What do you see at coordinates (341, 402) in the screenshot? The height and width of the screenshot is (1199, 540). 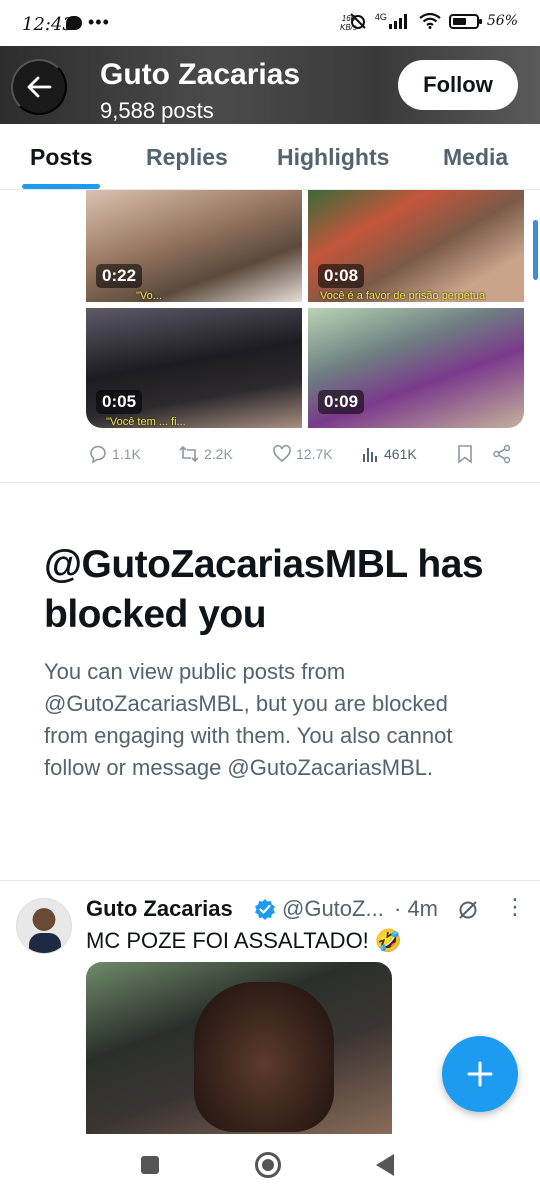 I see `video-duration: 0:09` at bounding box center [341, 402].